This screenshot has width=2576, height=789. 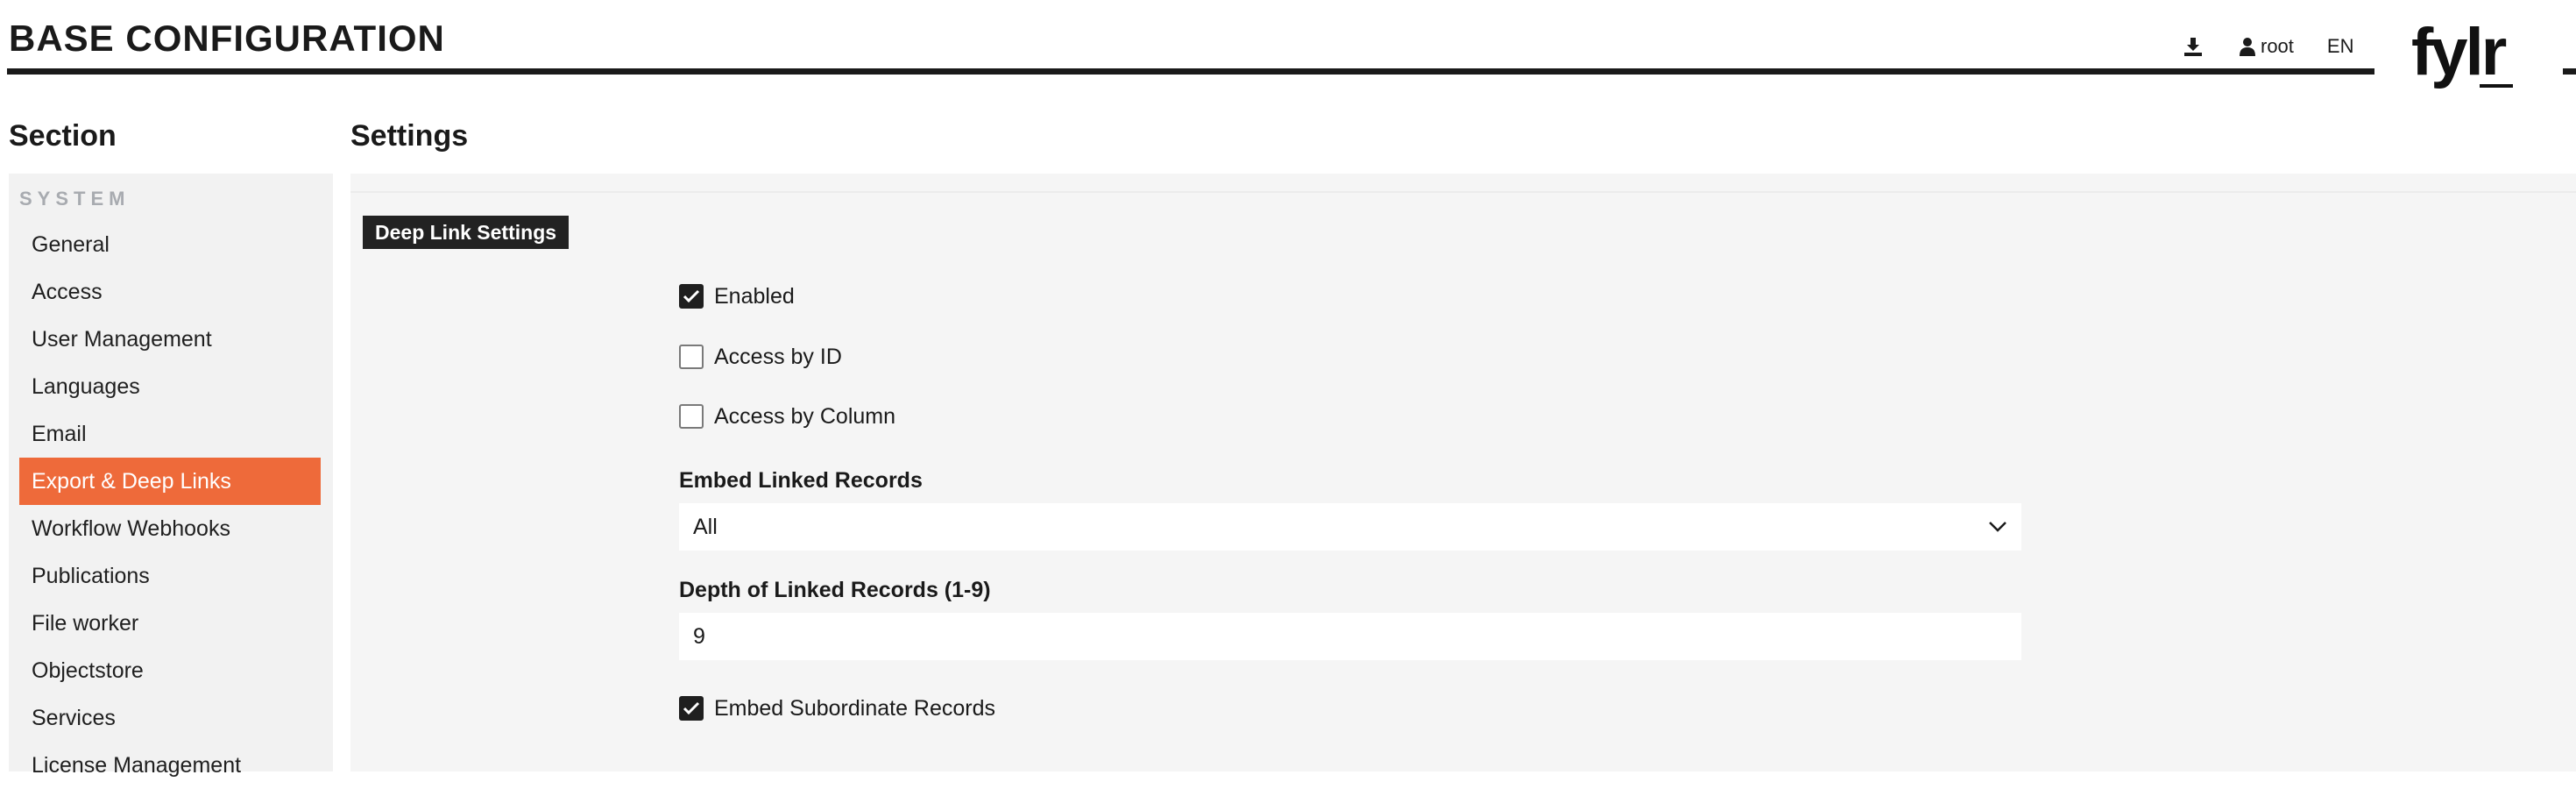 What do you see at coordinates (170, 718) in the screenshot?
I see `sidebar-item-services: Services` at bounding box center [170, 718].